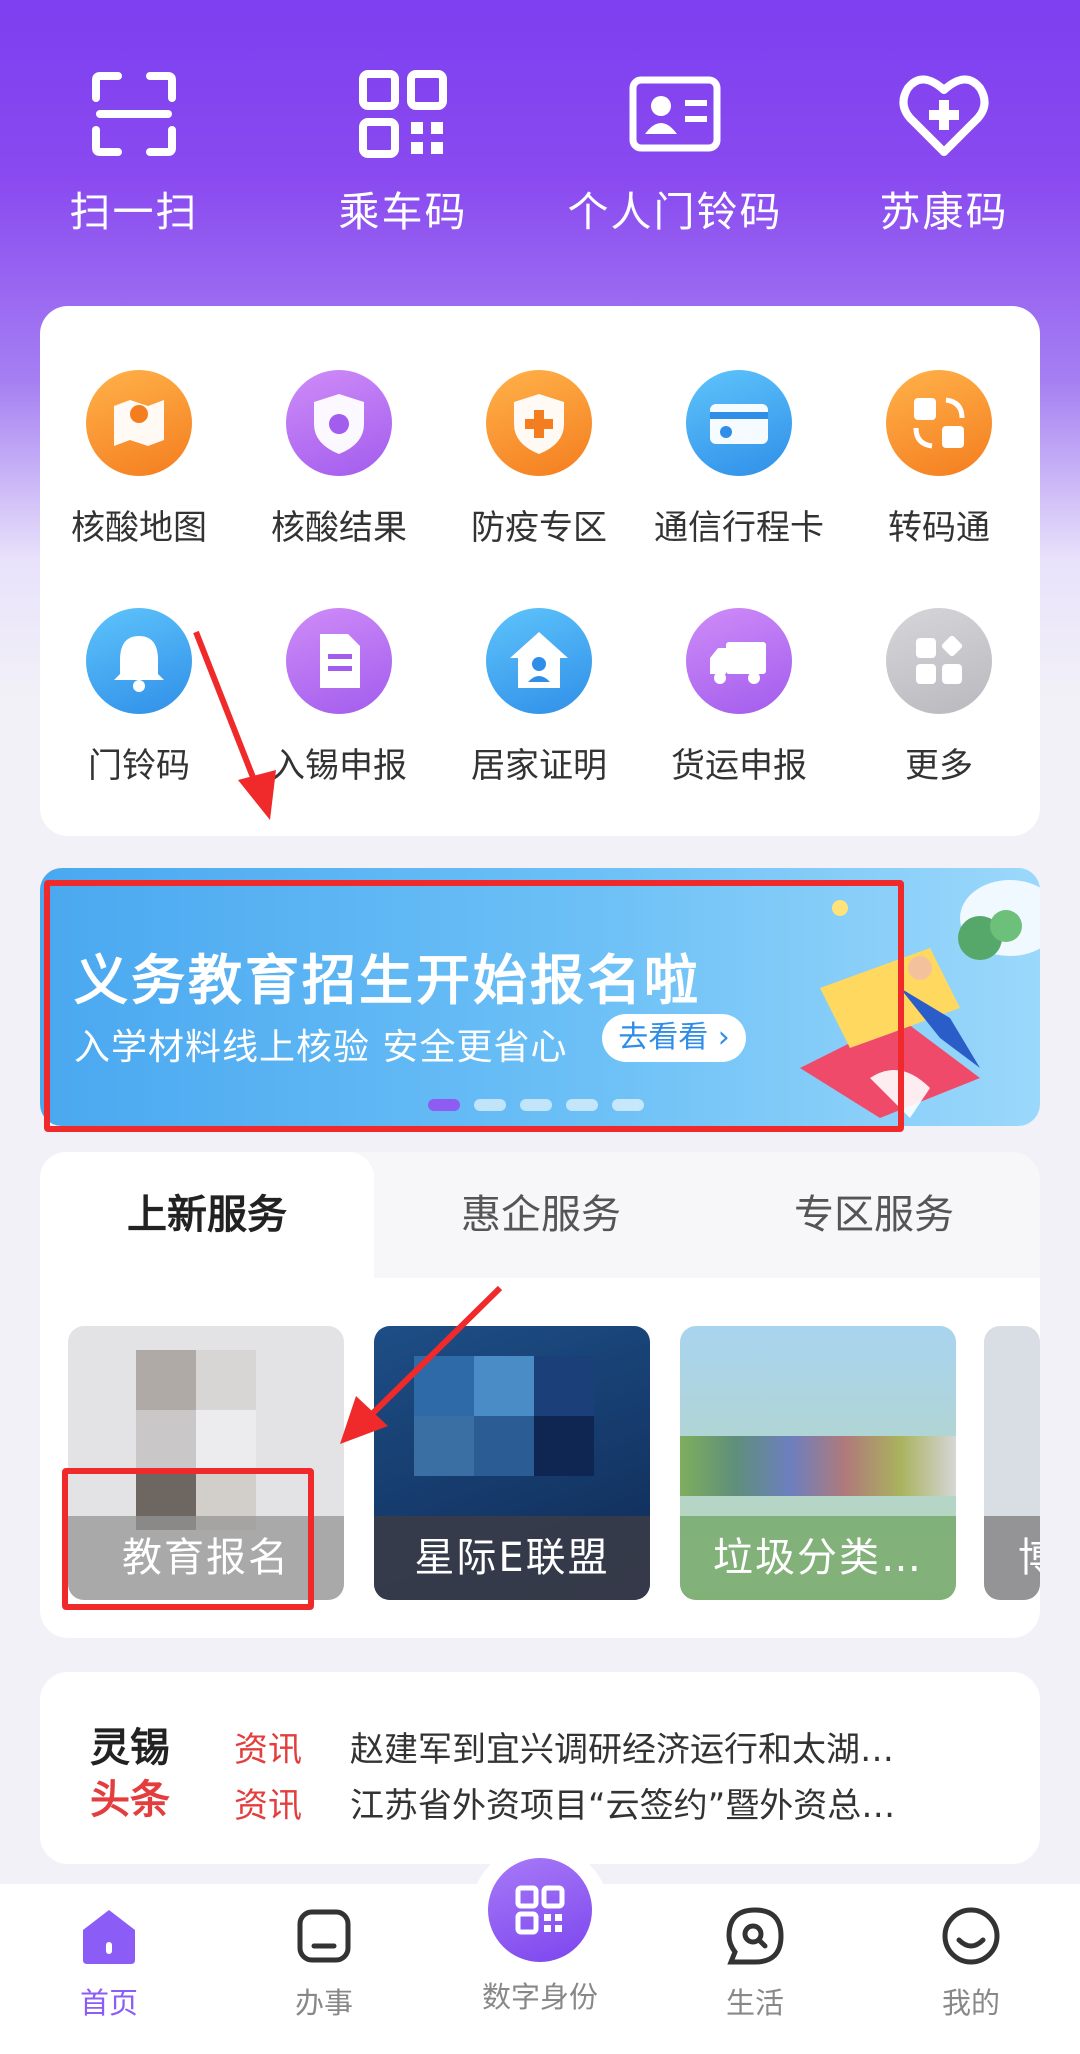  Describe the element at coordinates (939, 697) in the screenshot. I see `service-more: 更多` at that location.